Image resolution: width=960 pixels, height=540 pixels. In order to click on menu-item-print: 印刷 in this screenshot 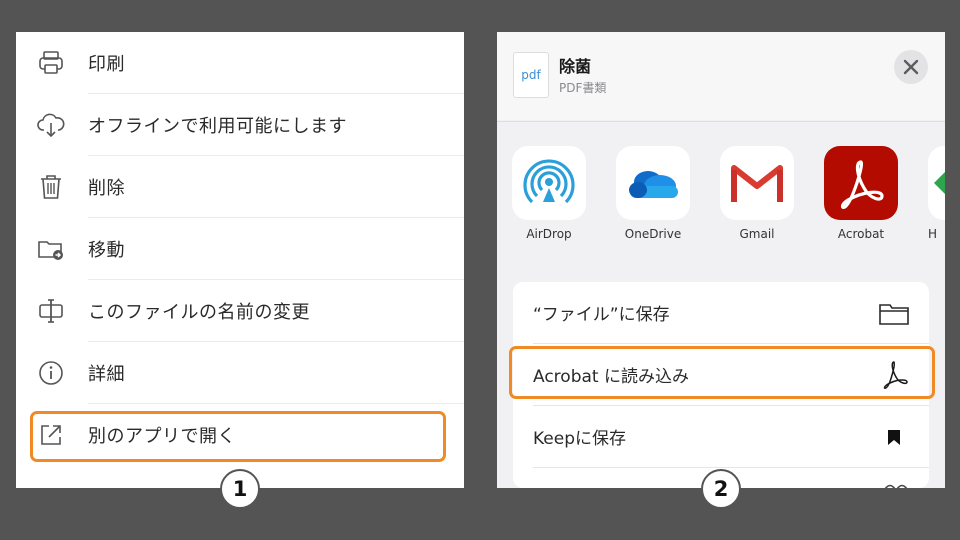, I will do `click(240, 63)`.